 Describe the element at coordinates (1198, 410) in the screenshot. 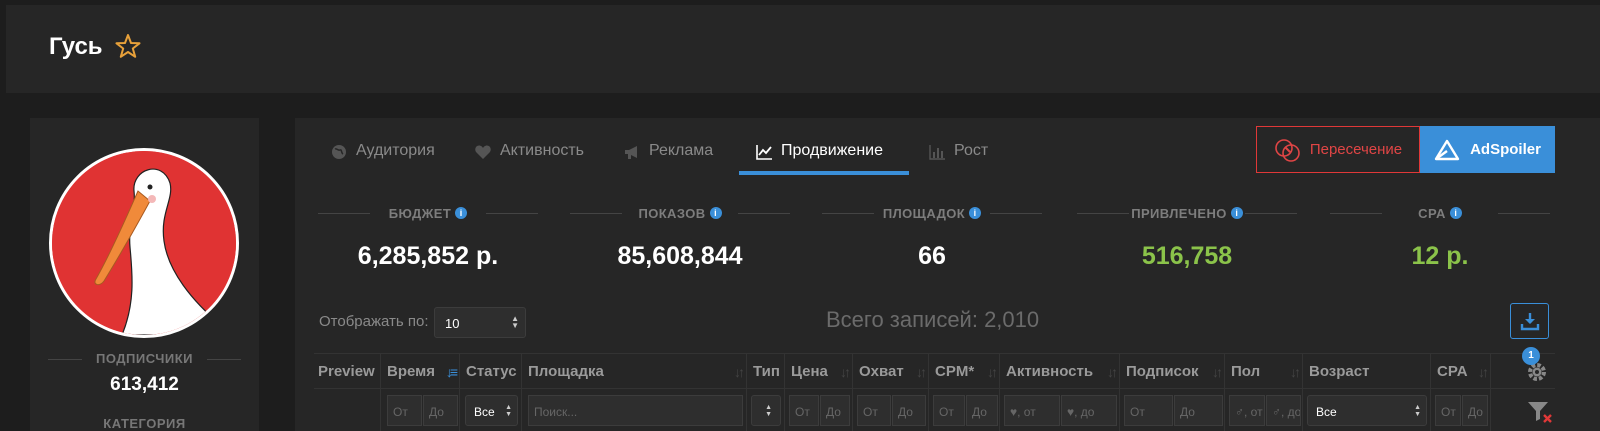

I see `subs-to-input: До` at that location.